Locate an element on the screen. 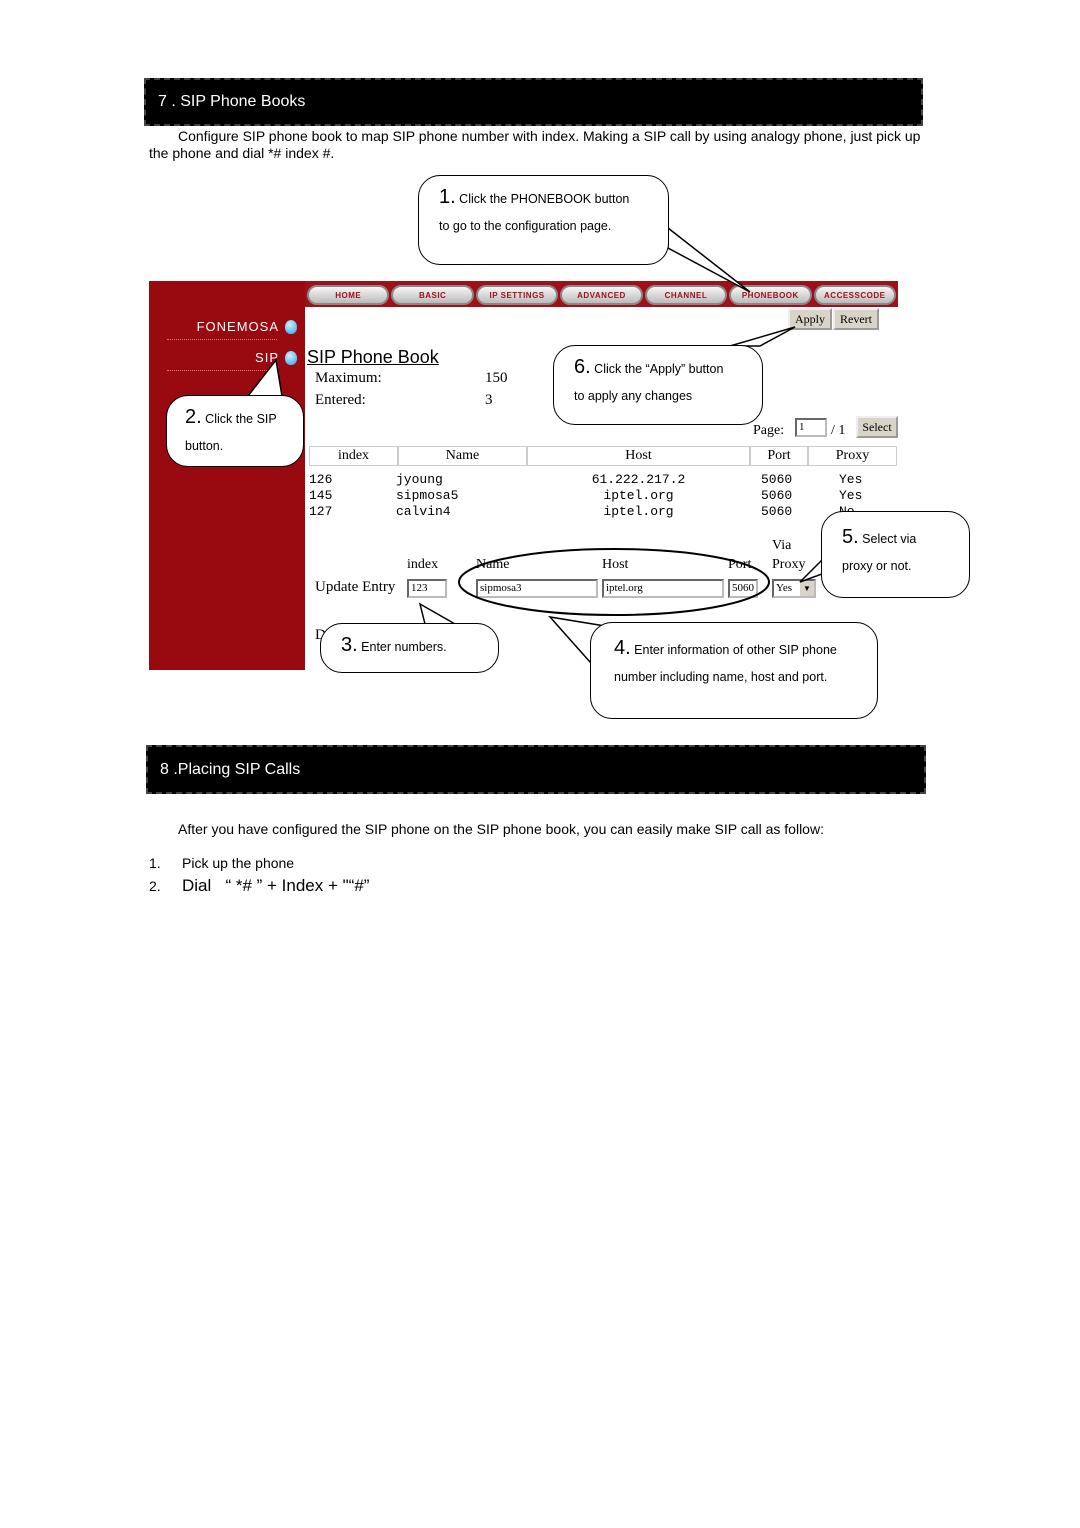  callout-5: 5. Select via proxy or not. is located at coordinates (895, 554).